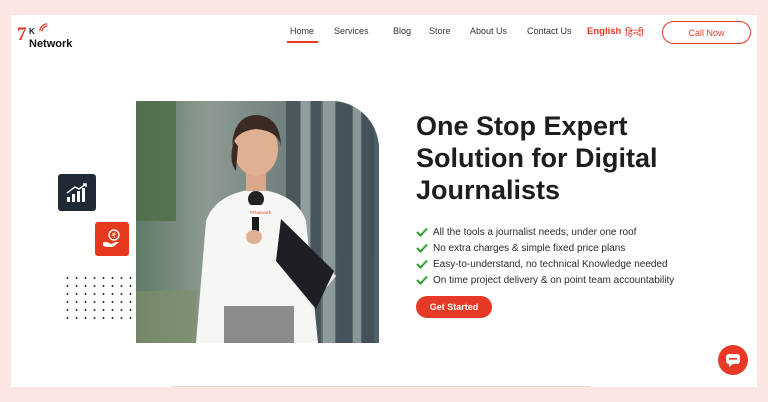  I want to click on nav-home: Home, so click(302, 31).